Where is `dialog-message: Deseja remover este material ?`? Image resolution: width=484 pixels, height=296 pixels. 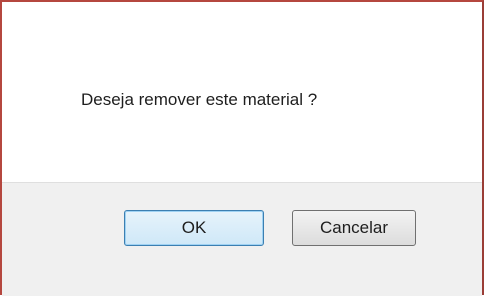 dialog-message: Deseja remover este material ? is located at coordinates (199, 99).